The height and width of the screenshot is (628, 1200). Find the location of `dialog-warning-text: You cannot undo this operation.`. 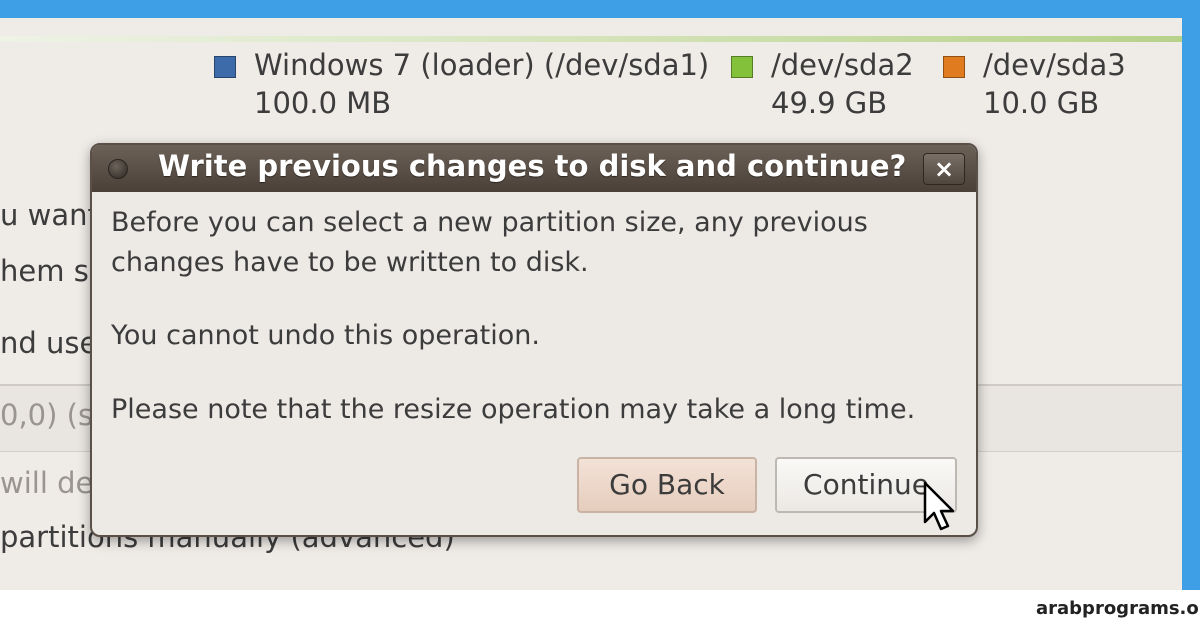

dialog-warning-text: You cannot undo this operation. is located at coordinates (325, 335).